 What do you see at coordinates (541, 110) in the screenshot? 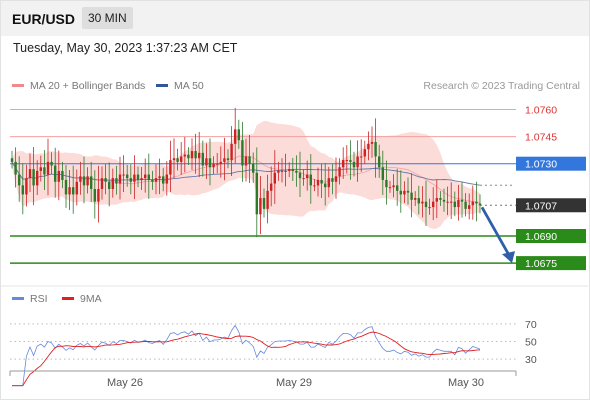
I see `level-label-0: 1.0760` at bounding box center [541, 110].